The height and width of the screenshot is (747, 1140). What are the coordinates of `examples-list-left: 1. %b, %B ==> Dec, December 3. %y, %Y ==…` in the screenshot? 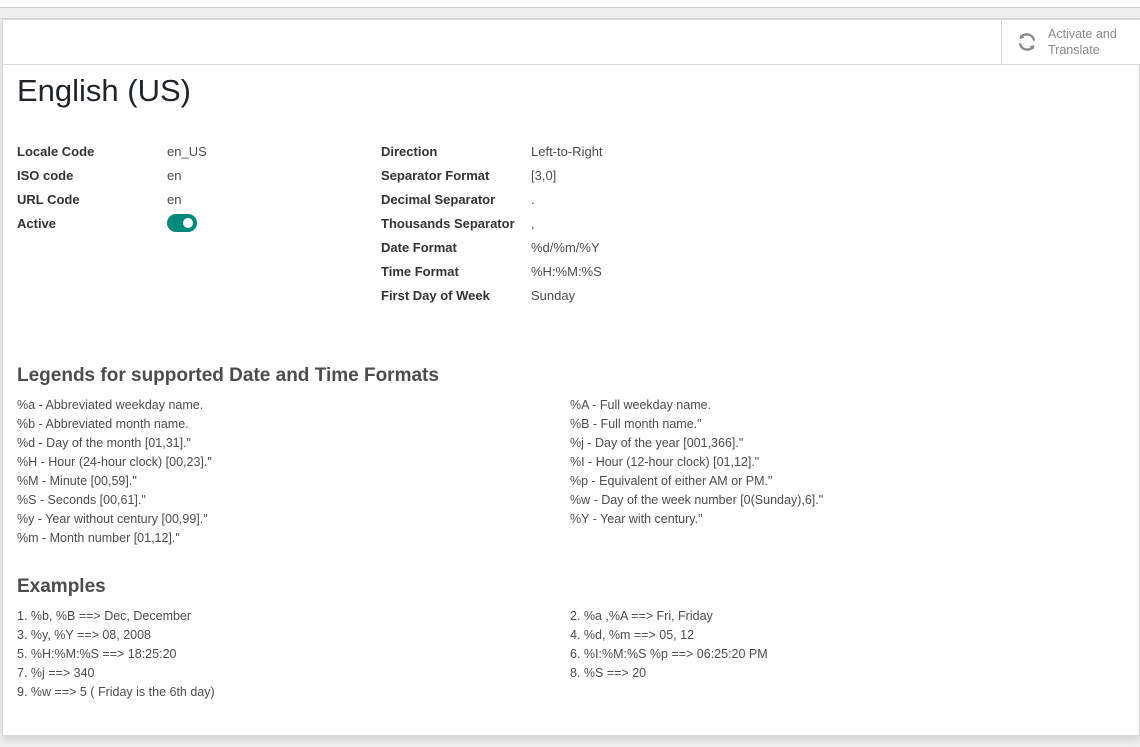 It's located at (116, 654).